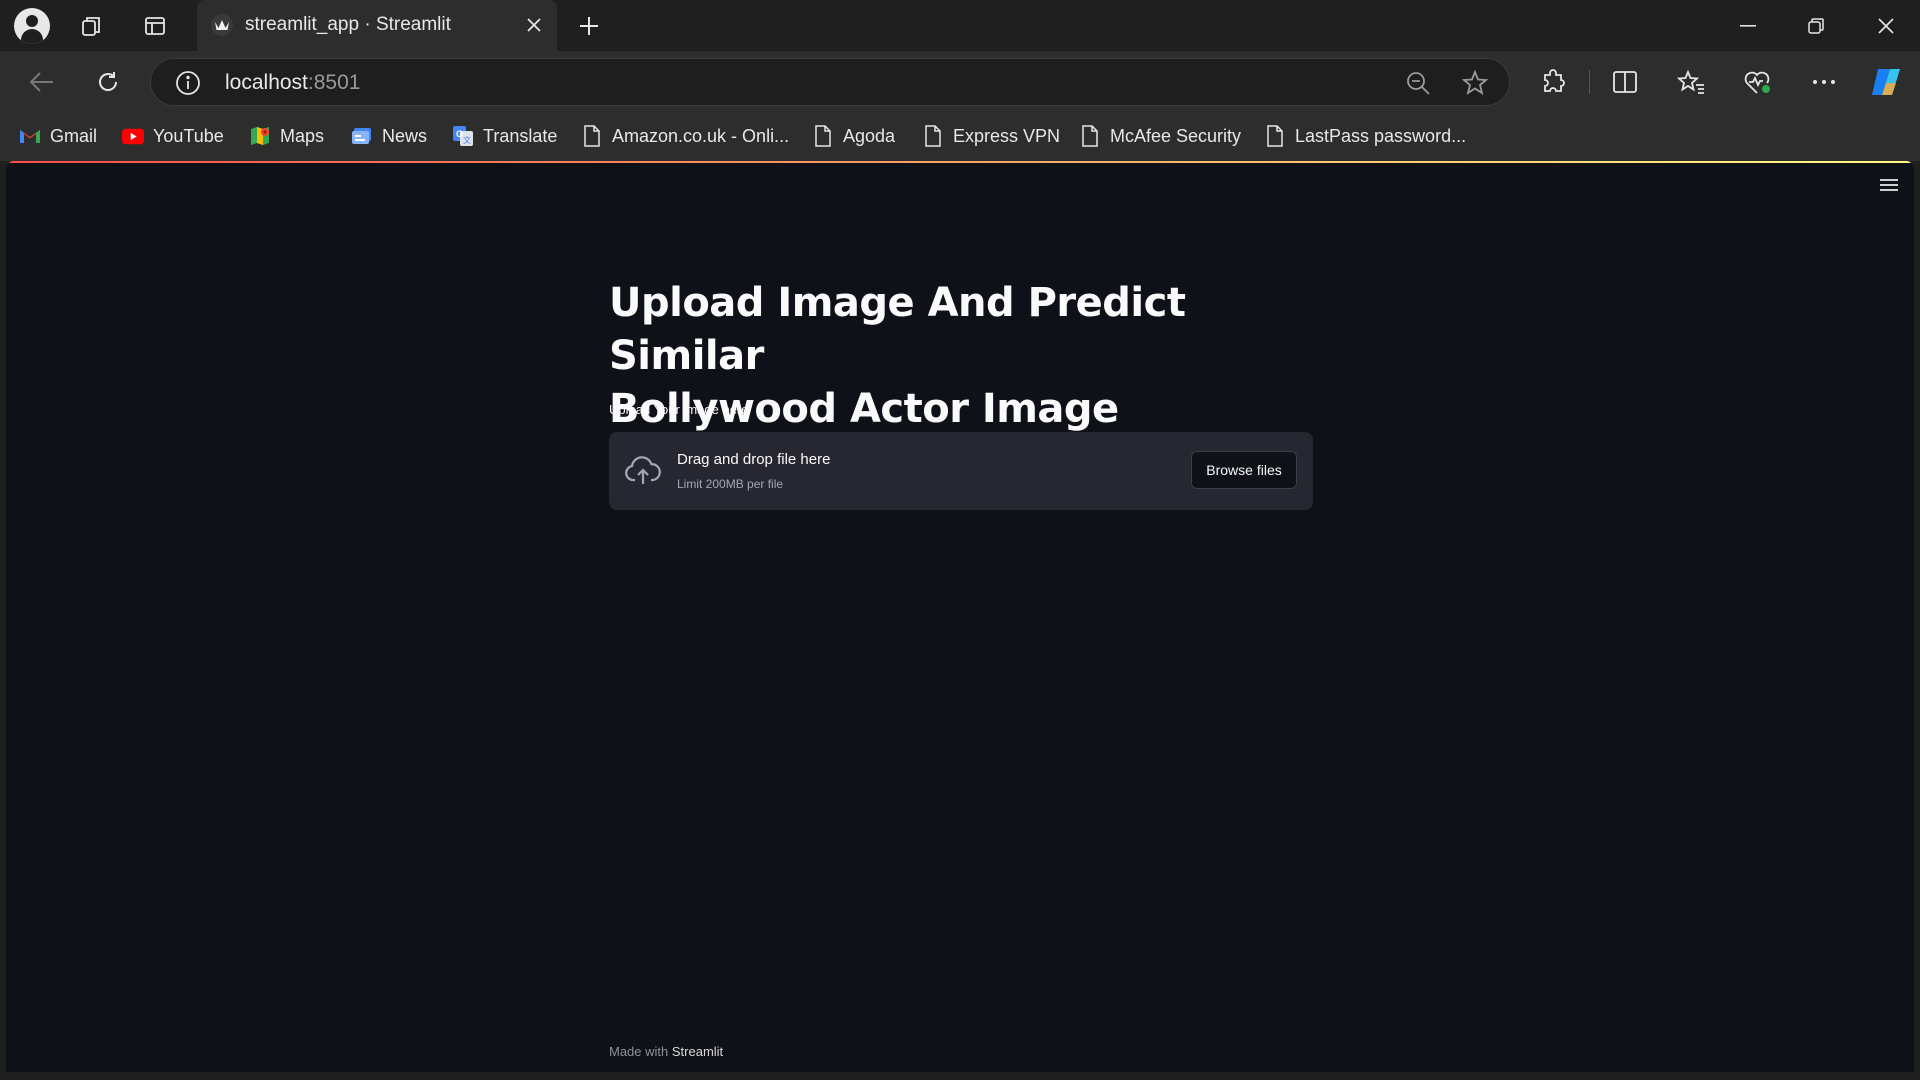 The height and width of the screenshot is (1080, 1920). Describe the element at coordinates (30, 136) in the screenshot. I see `gmail-icon` at that location.